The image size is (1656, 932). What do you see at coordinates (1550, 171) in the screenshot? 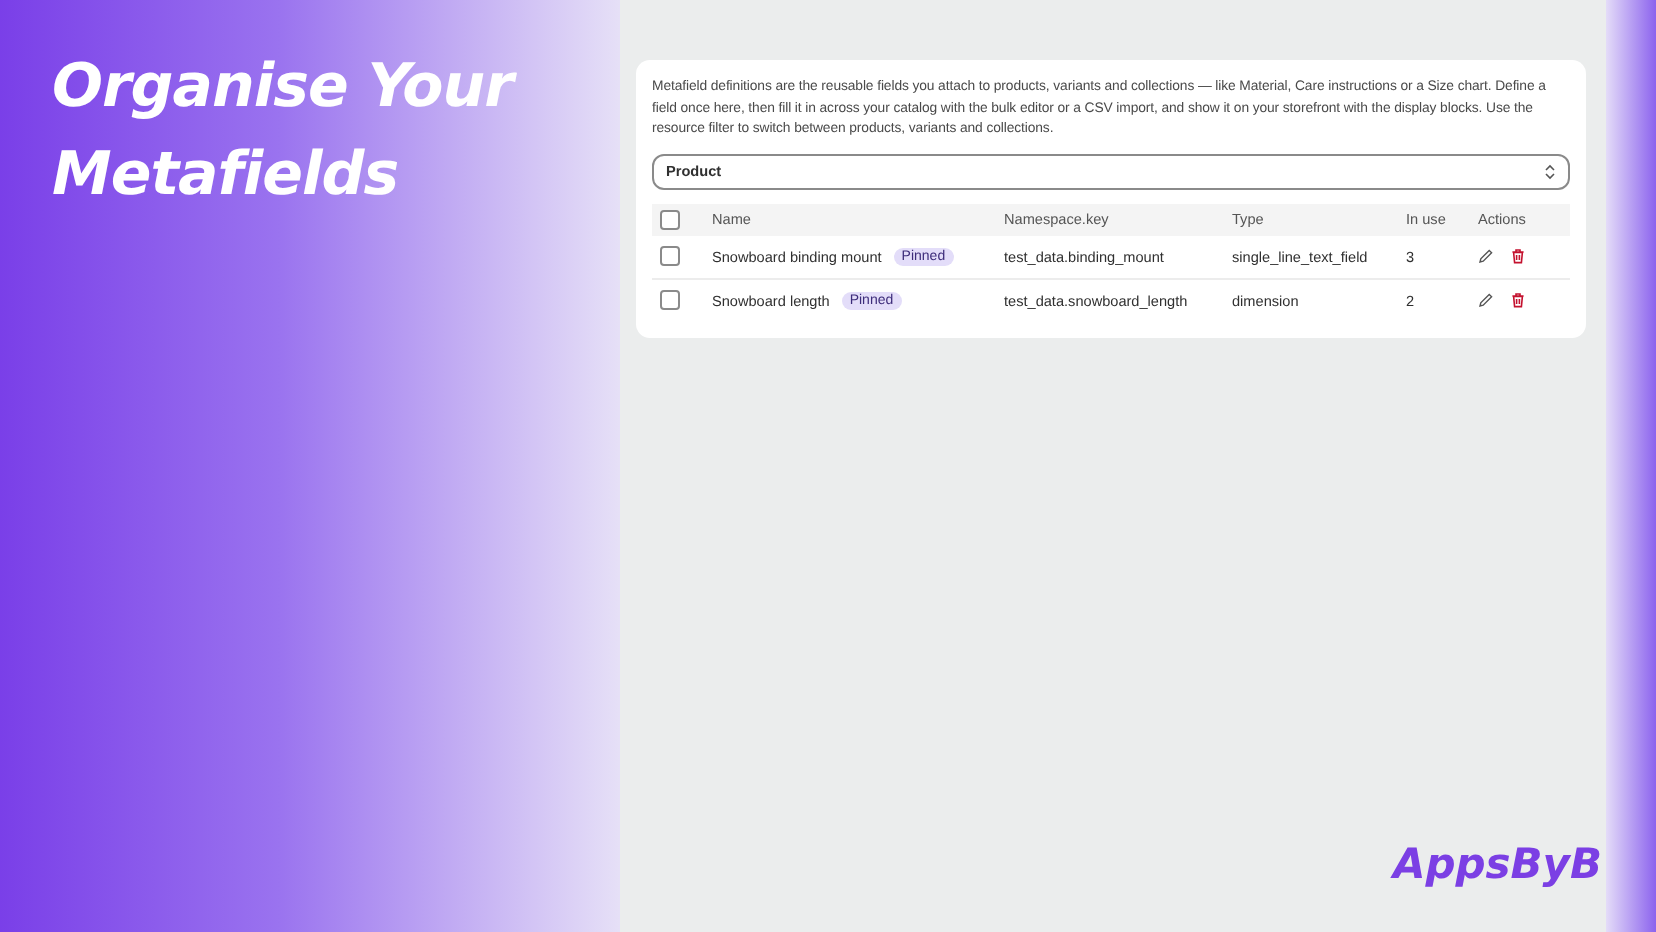
I see `chevron-updown-icon` at bounding box center [1550, 171].